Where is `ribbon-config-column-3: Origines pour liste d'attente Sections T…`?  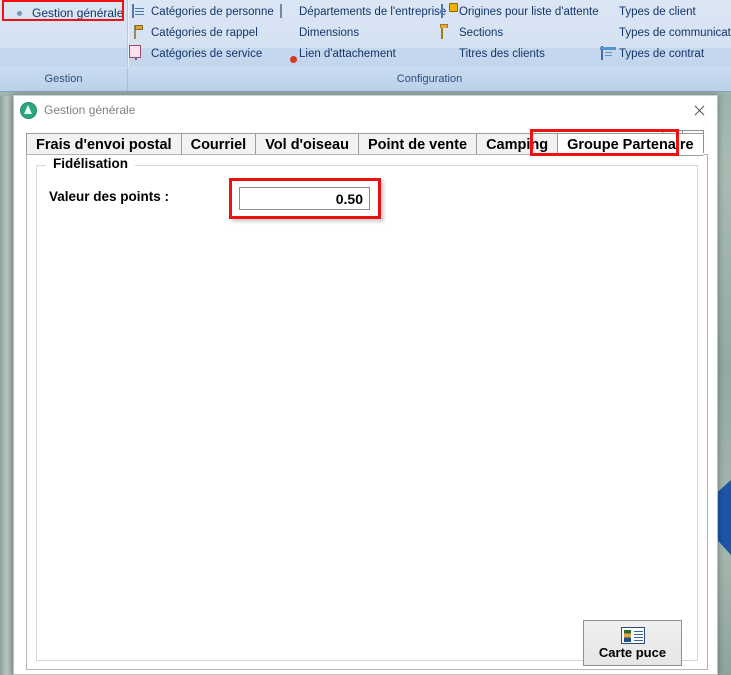
ribbon-config-column-3: Origines pour liste d'attente Sections T… is located at coordinates (518, 33).